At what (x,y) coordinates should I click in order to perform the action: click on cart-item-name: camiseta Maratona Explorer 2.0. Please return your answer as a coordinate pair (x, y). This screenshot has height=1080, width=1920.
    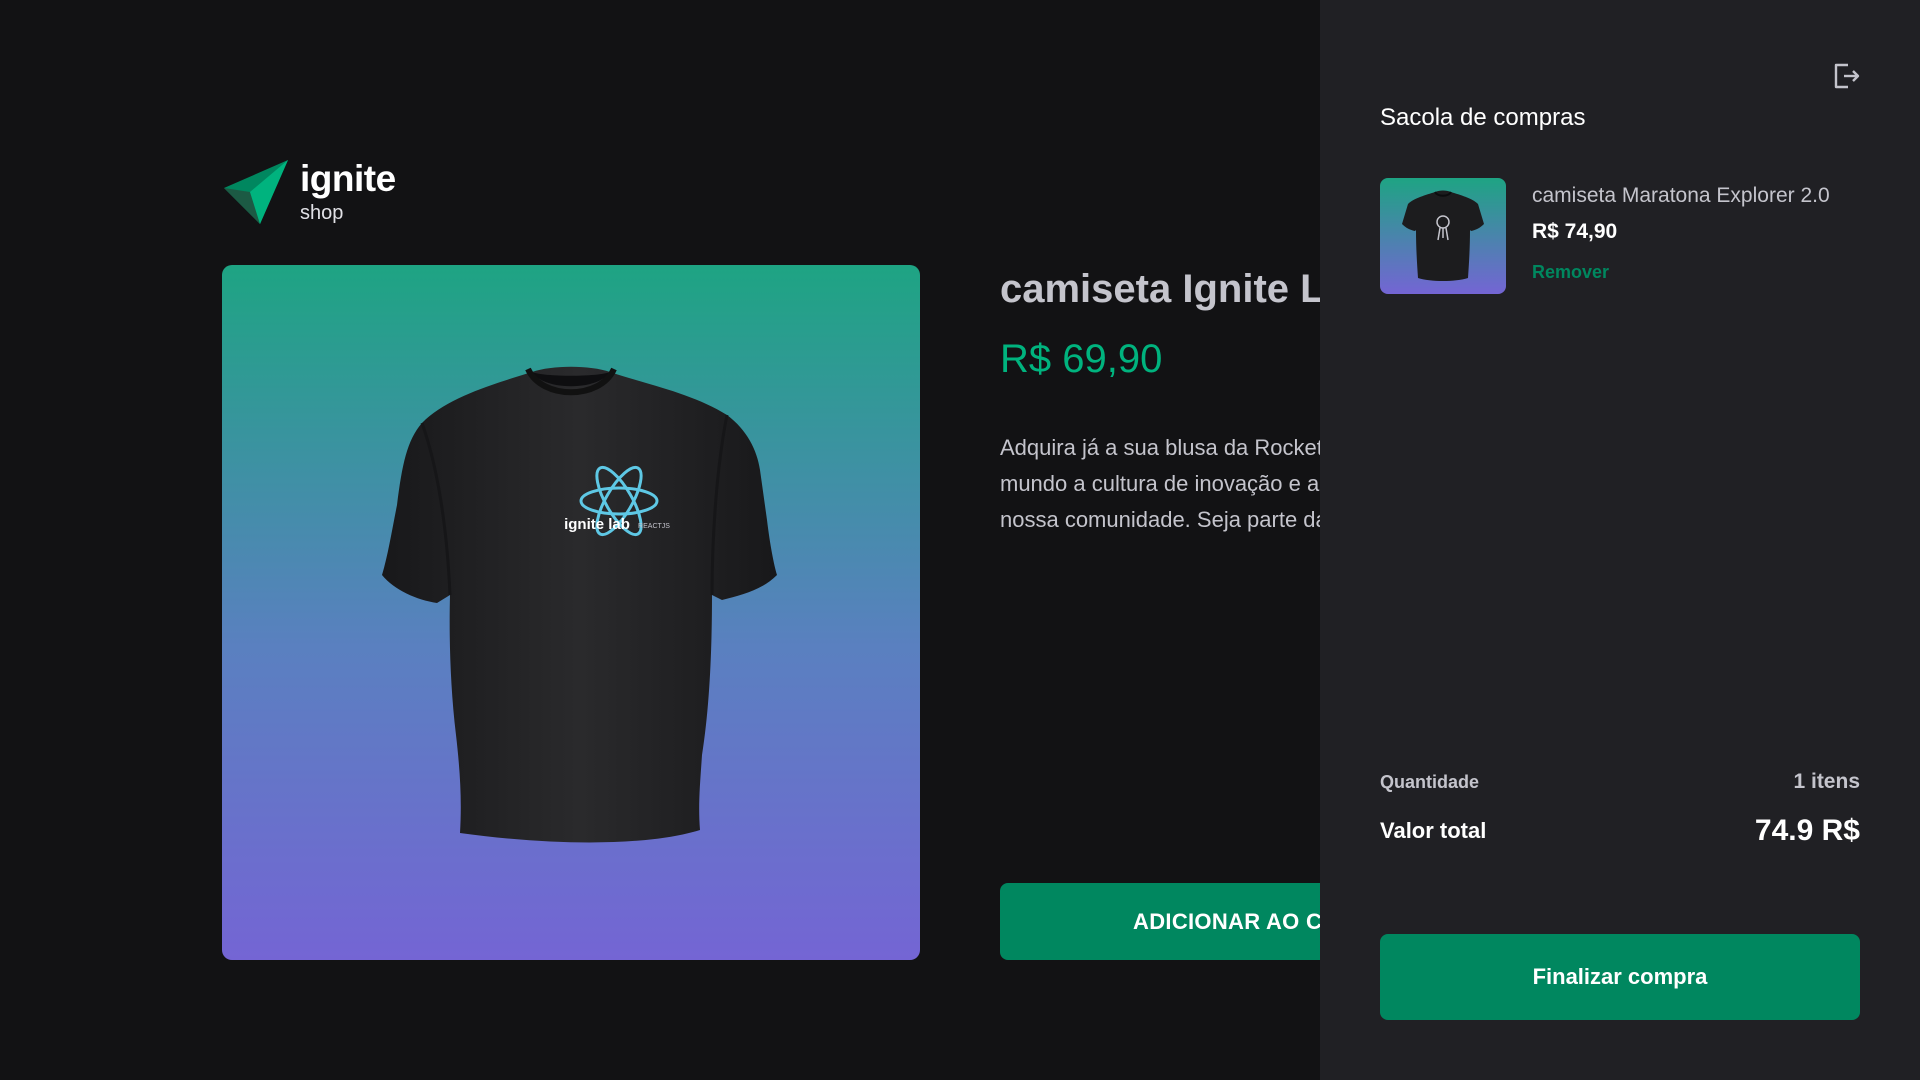
    Looking at the image, I should click on (1681, 195).